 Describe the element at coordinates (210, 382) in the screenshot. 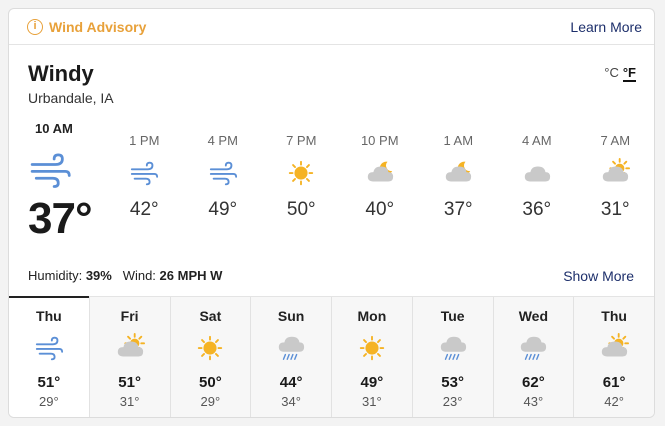

I see `day-high: 50°` at that location.